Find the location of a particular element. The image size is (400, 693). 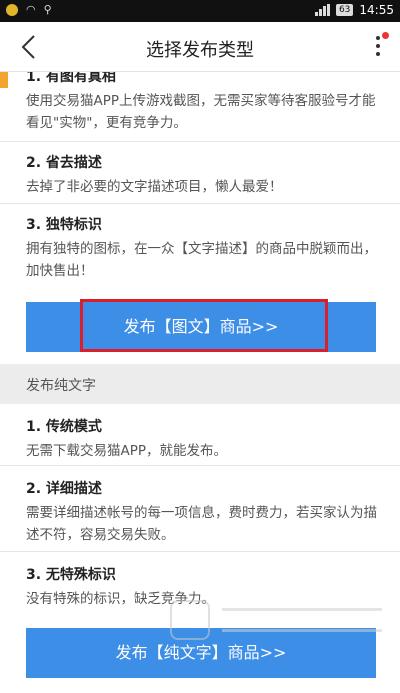

section-header: 发布纯文字 is located at coordinates (200, 384).